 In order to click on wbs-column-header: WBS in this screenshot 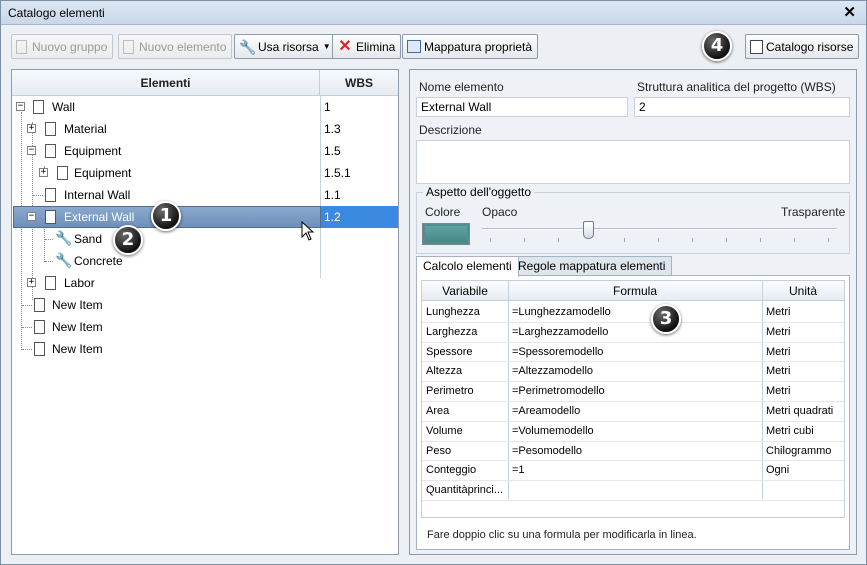, I will do `click(359, 83)`.